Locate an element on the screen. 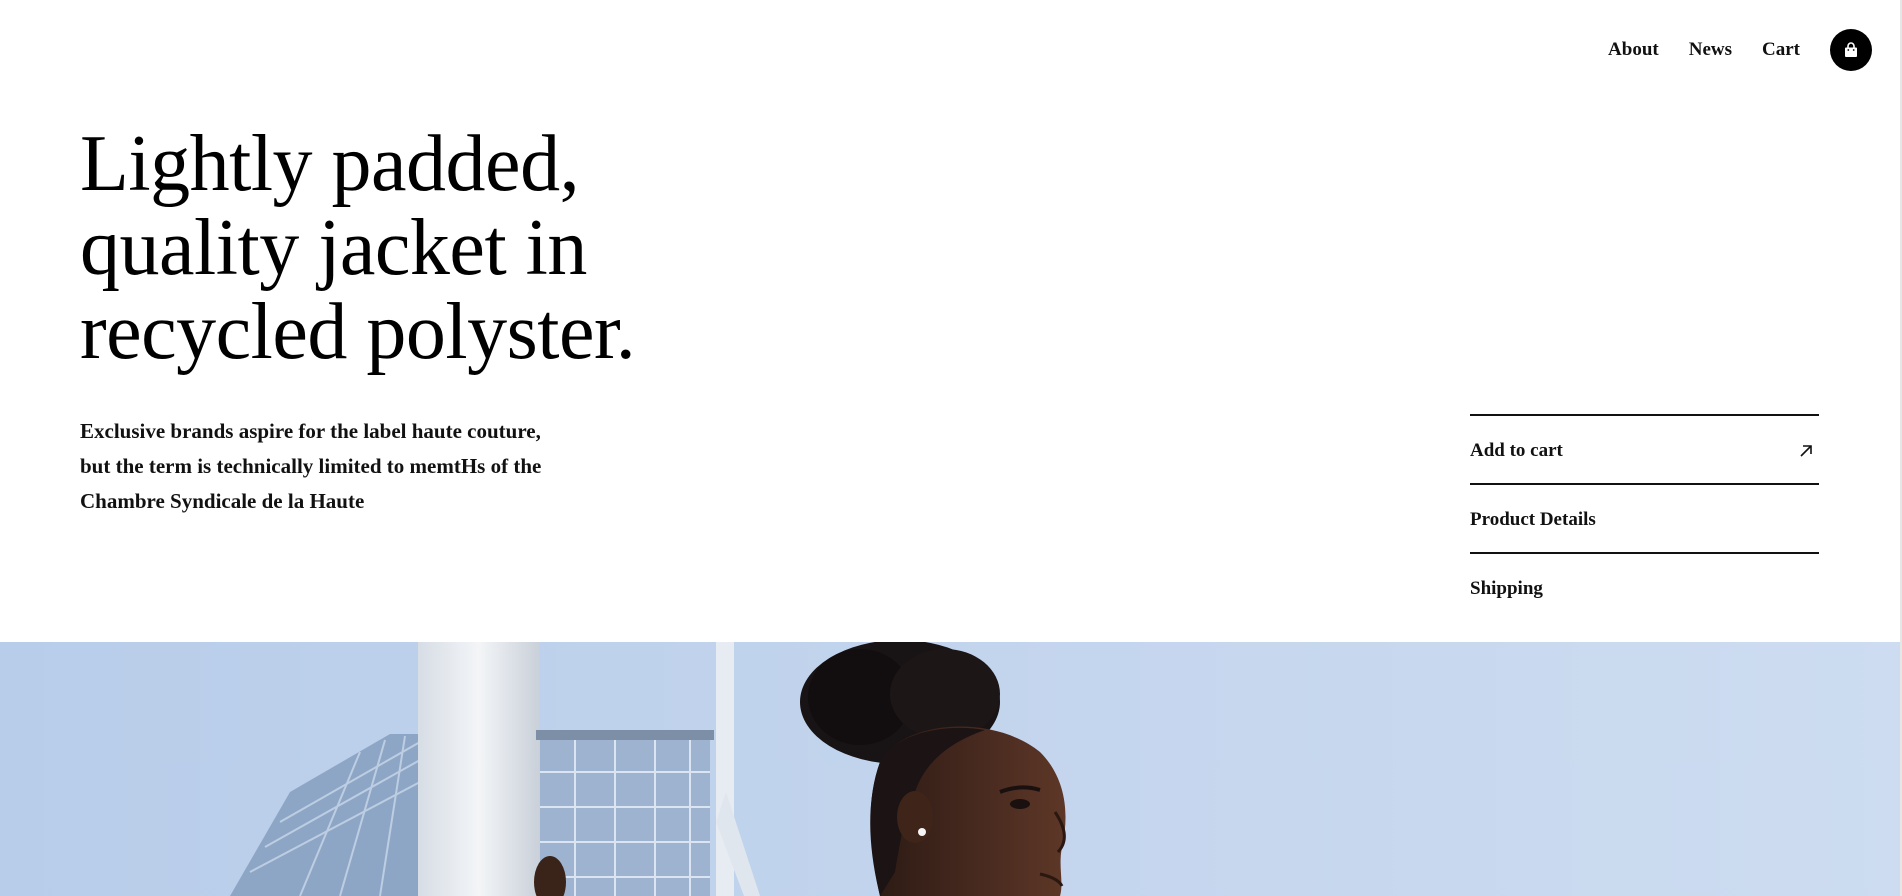 The width and height of the screenshot is (1902, 896). nav-link-news: News is located at coordinates (1710, 50).